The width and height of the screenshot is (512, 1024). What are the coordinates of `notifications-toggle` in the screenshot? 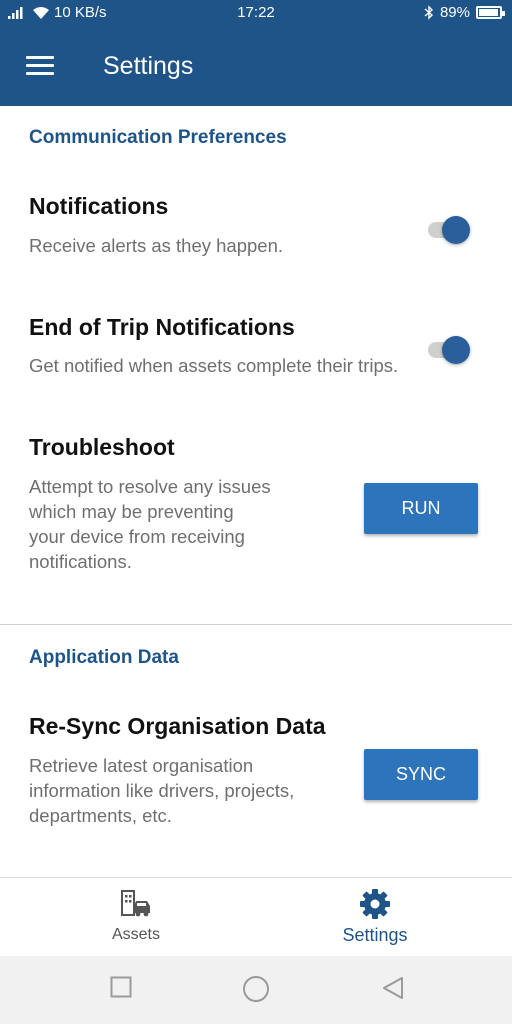 It's located at (449, 230).